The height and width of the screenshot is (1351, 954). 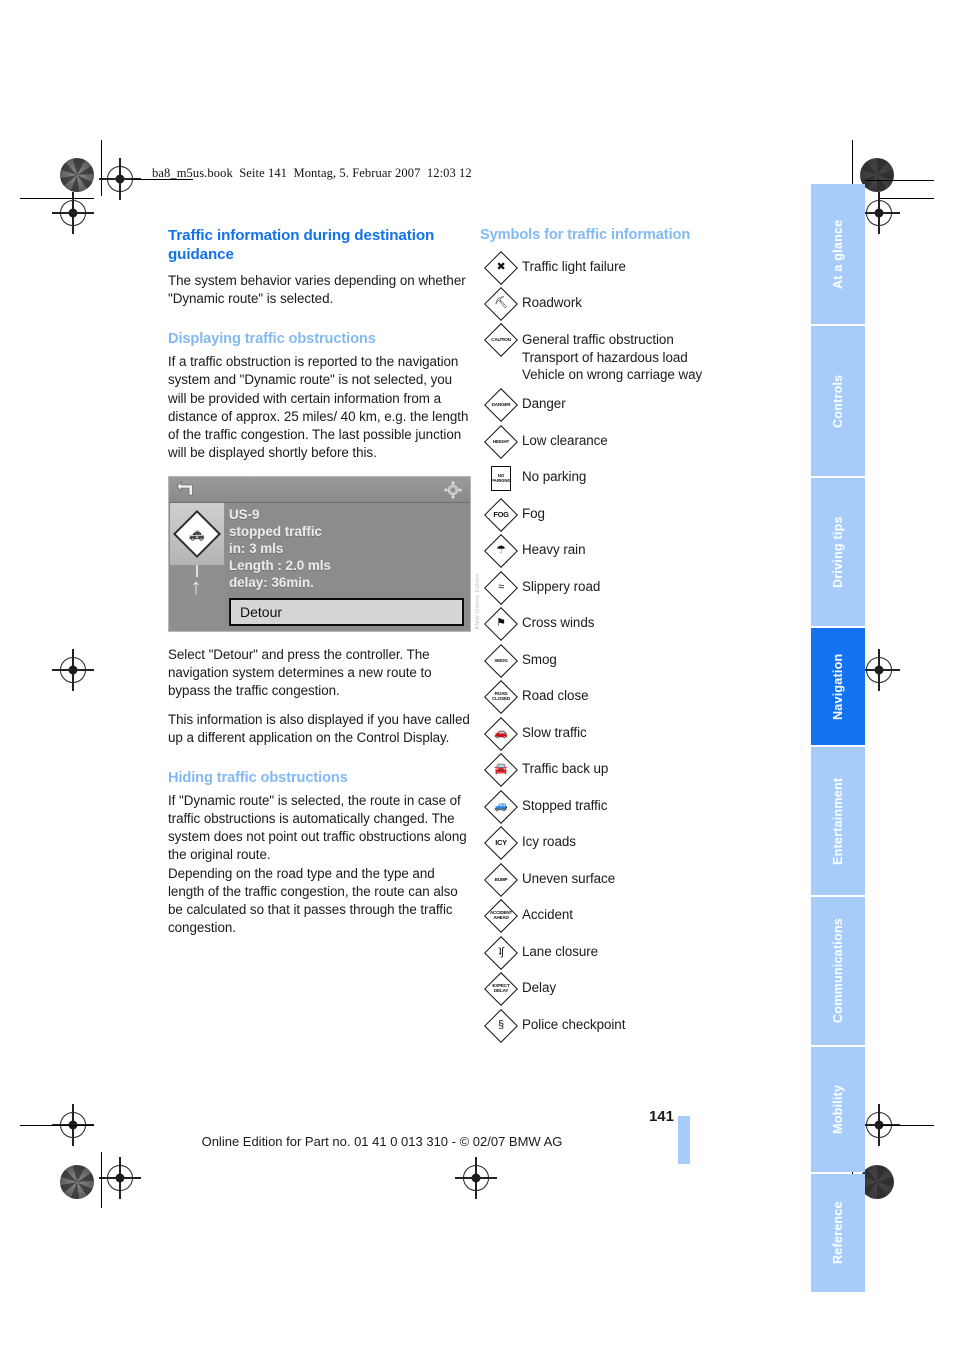 I want to click on symbol-label: Lane closure, so click(x=560, y=950).